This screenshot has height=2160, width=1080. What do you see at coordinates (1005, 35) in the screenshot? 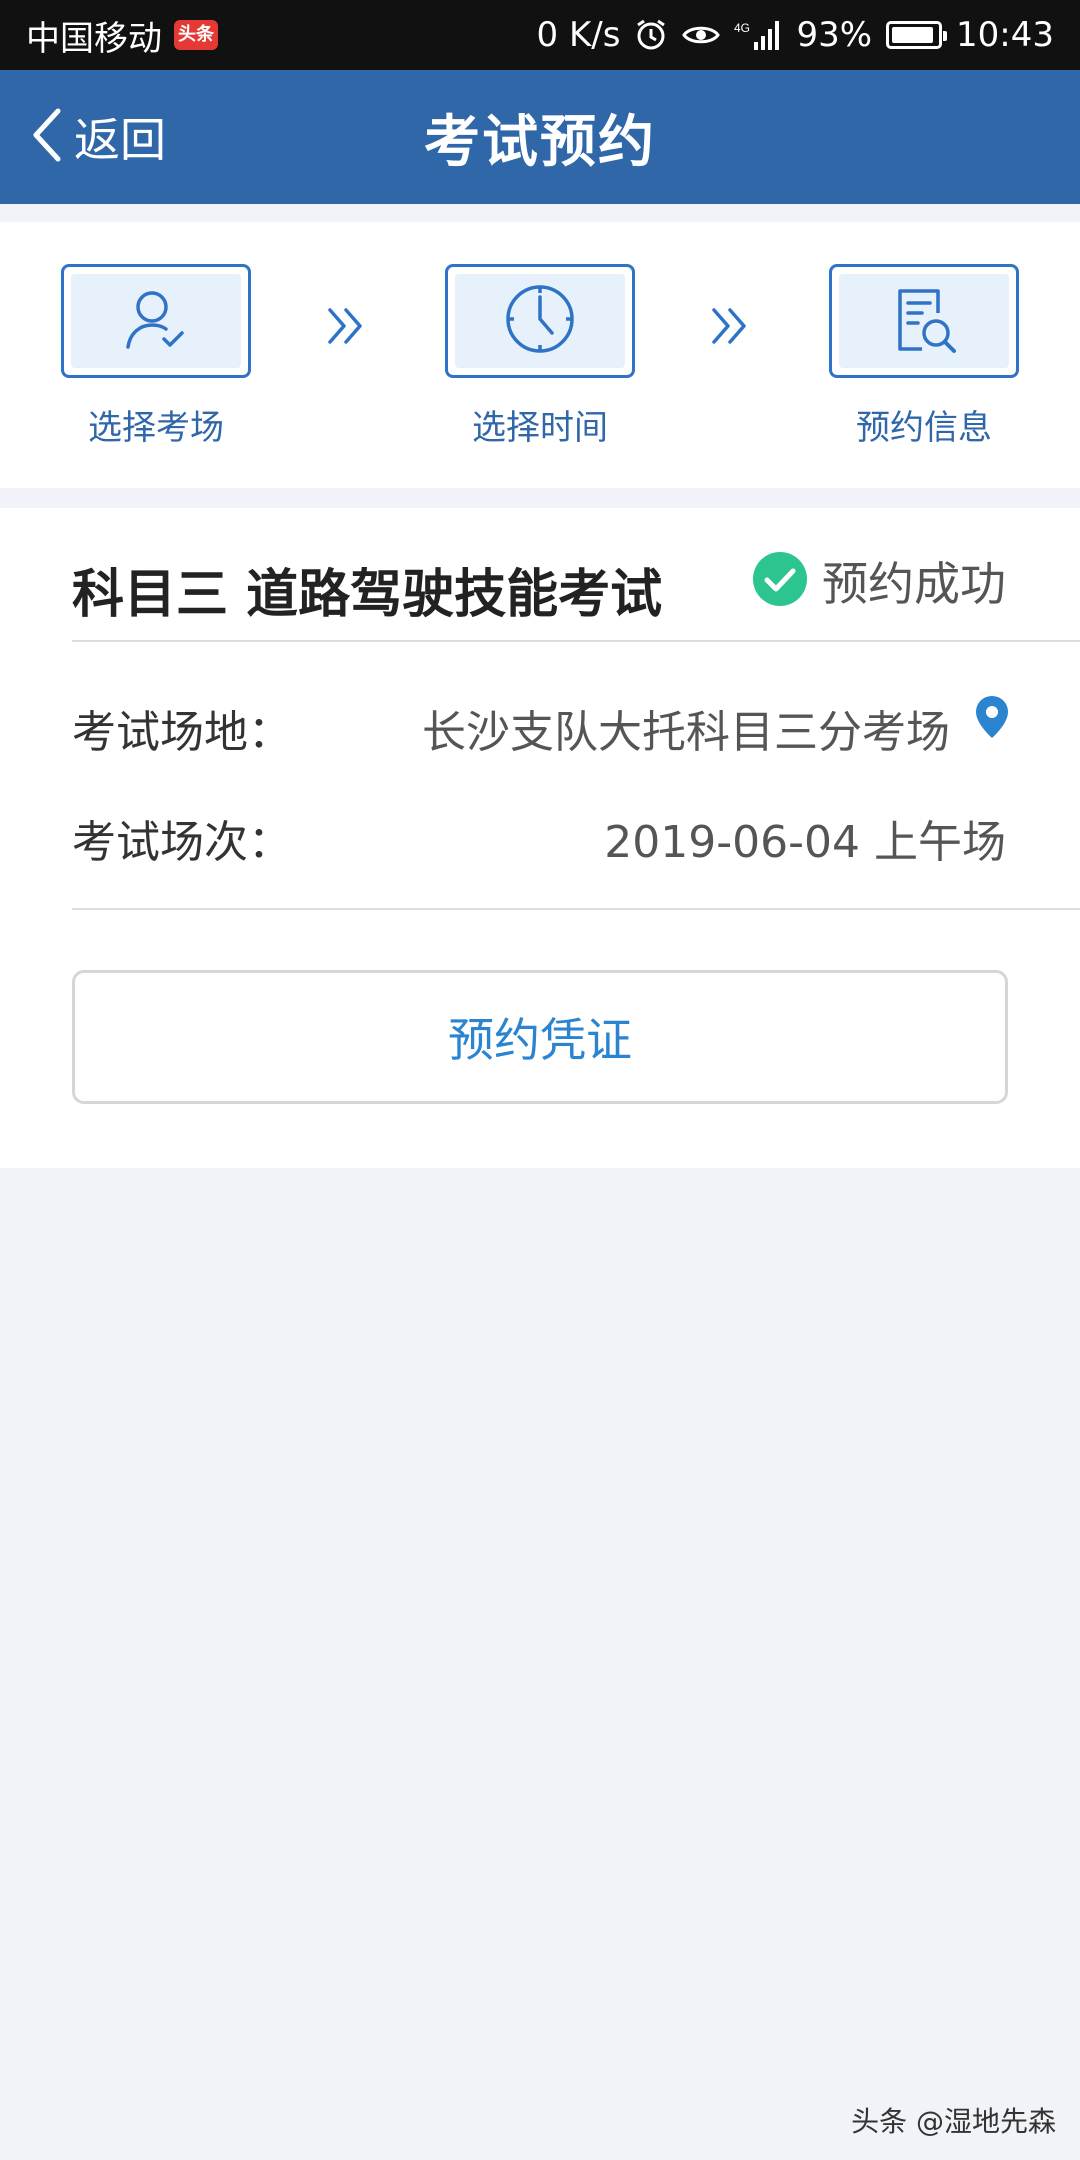
I see `clock-time: 10:43` at bounding box center [1005, 35].